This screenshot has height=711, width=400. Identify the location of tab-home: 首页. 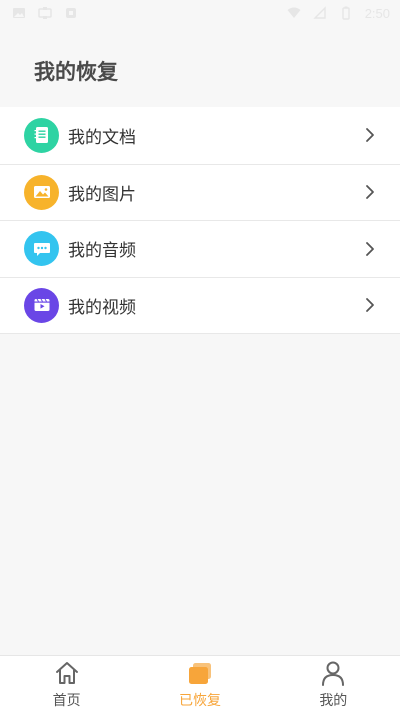
(66, 683).